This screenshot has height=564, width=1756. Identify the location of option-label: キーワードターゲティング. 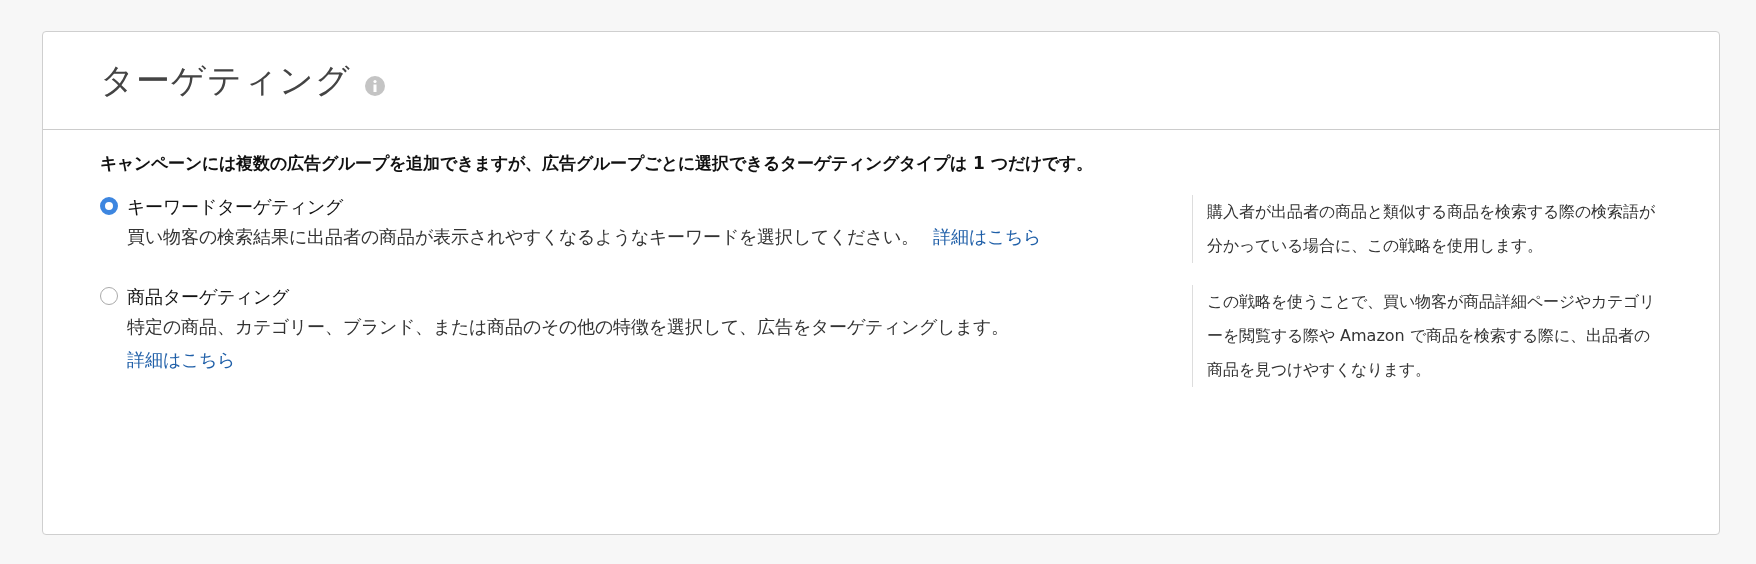
(608, 207).